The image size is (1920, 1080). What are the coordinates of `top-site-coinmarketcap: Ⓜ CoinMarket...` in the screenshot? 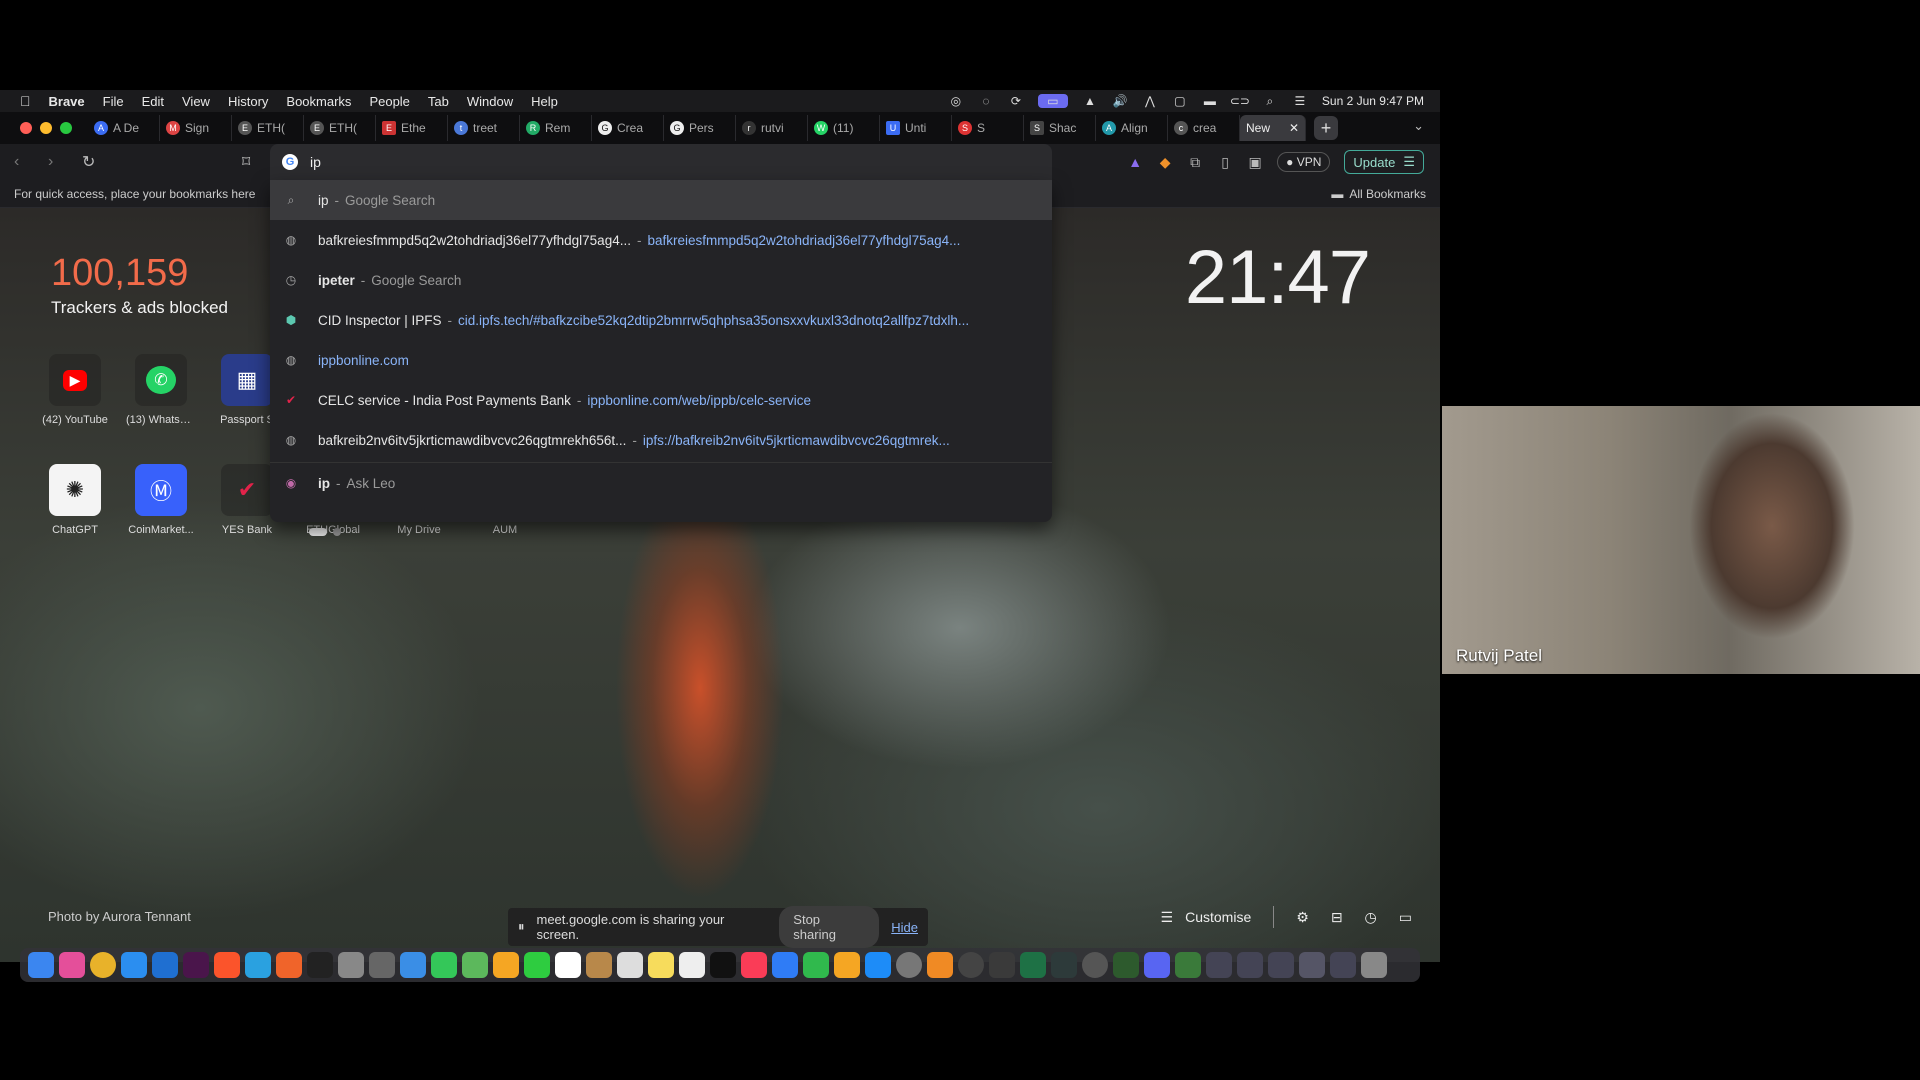 It's located at (161, 500).